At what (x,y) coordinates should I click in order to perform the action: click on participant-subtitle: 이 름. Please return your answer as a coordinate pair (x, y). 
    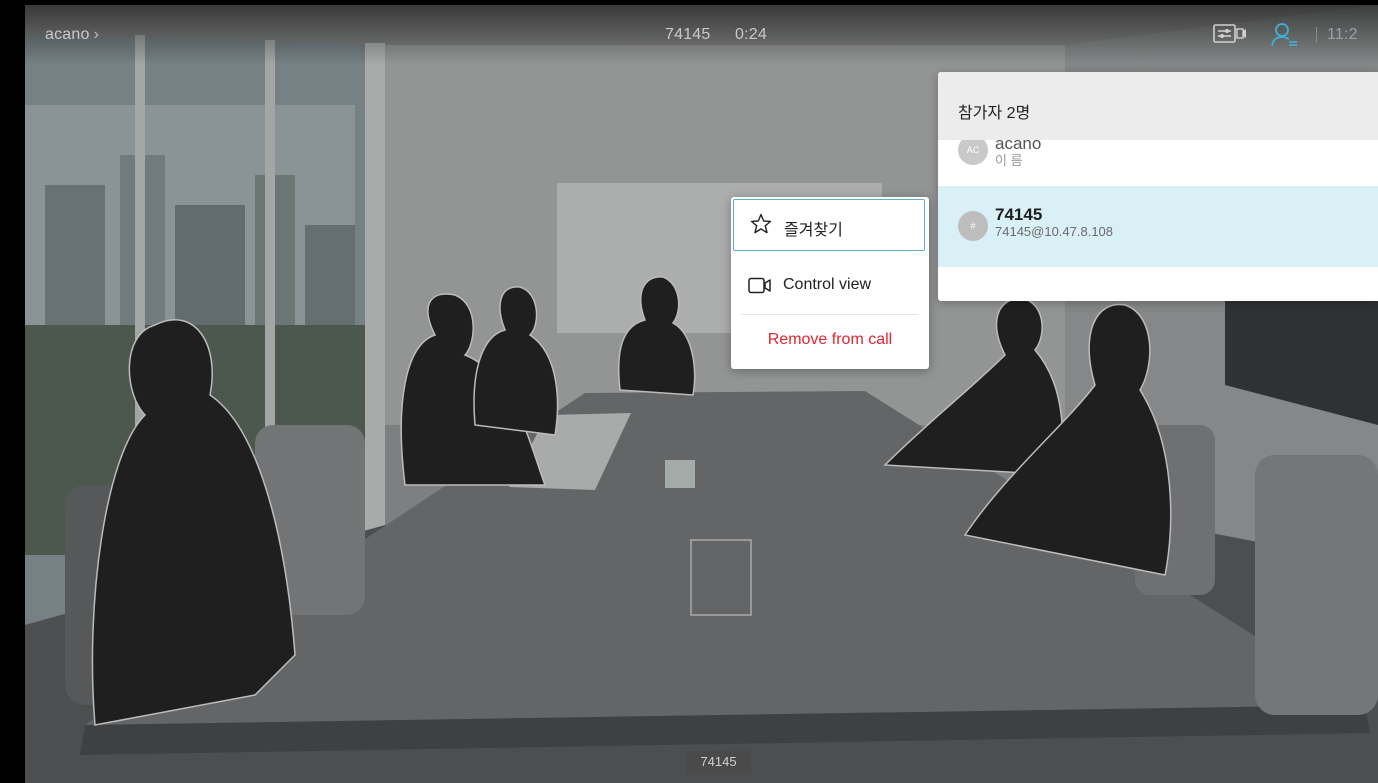
    Looking at the image, I should click on (1009, 160).